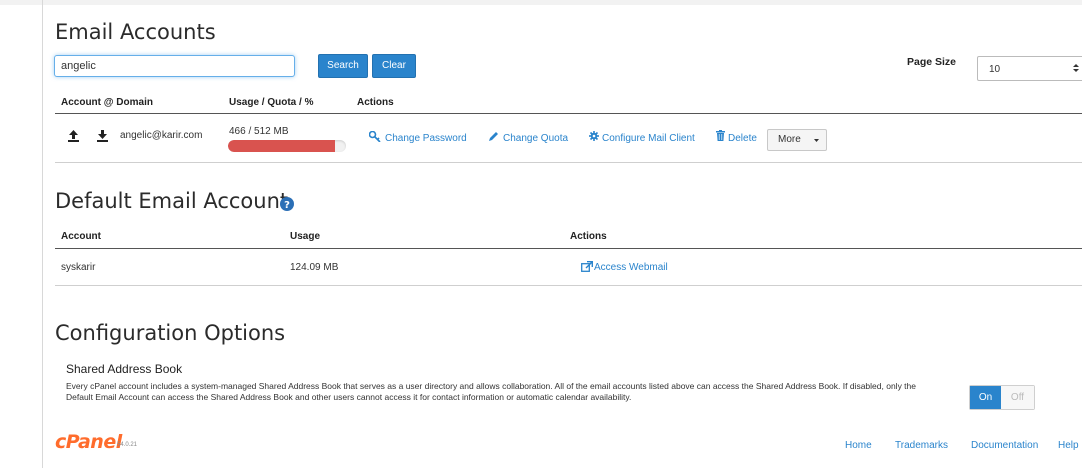 The width and height of the screenshot is (1082, 468). I want to click on delete-link: Delete, so click(742, 138).